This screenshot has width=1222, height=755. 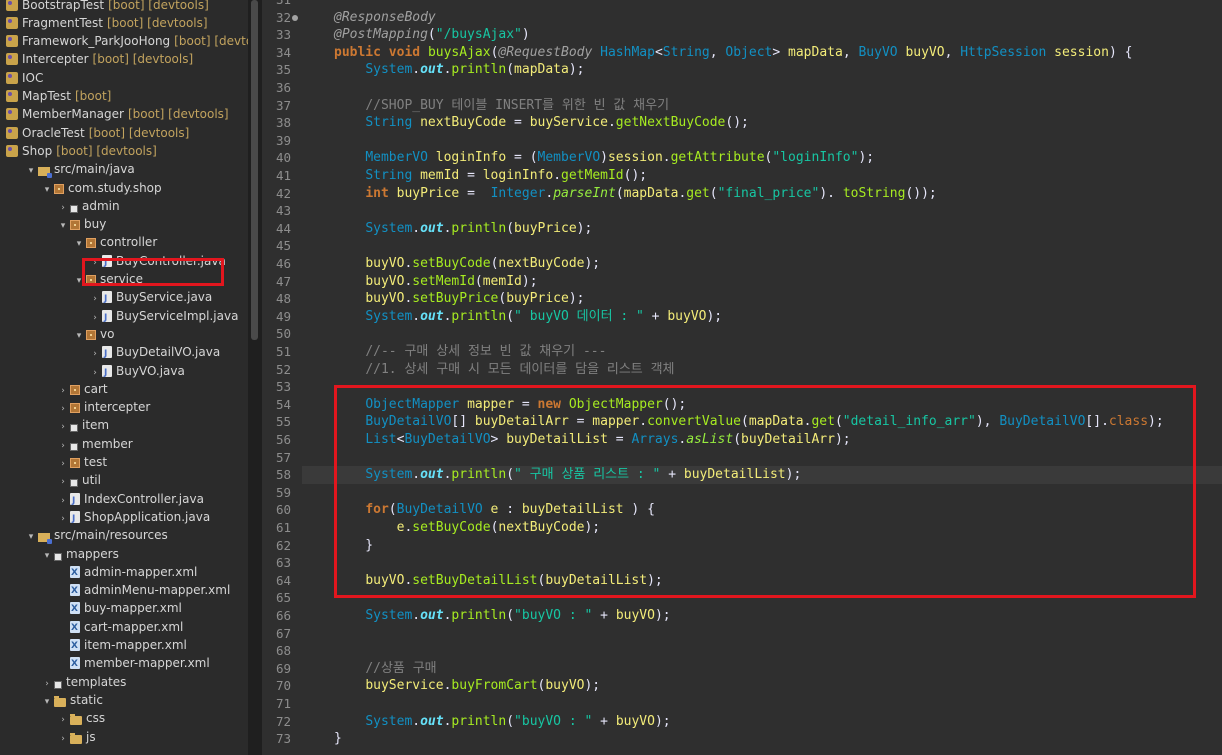 I want to click on tree-item: item-mapper.xml, so click(x=122, y=645).